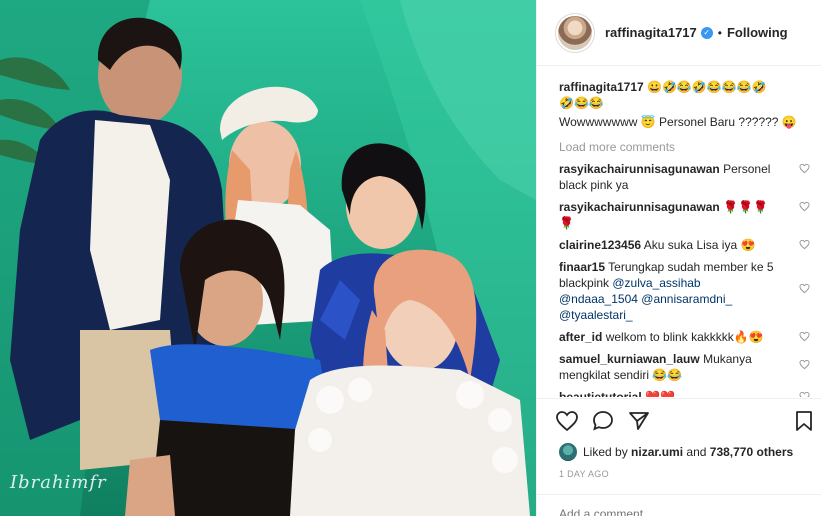 The image size is (821, 516). What do you see at coordinates (584, 474) in the screenshot?
I see `post-timestamp: 1 DAY AGO` at bounding box center [584, 474].